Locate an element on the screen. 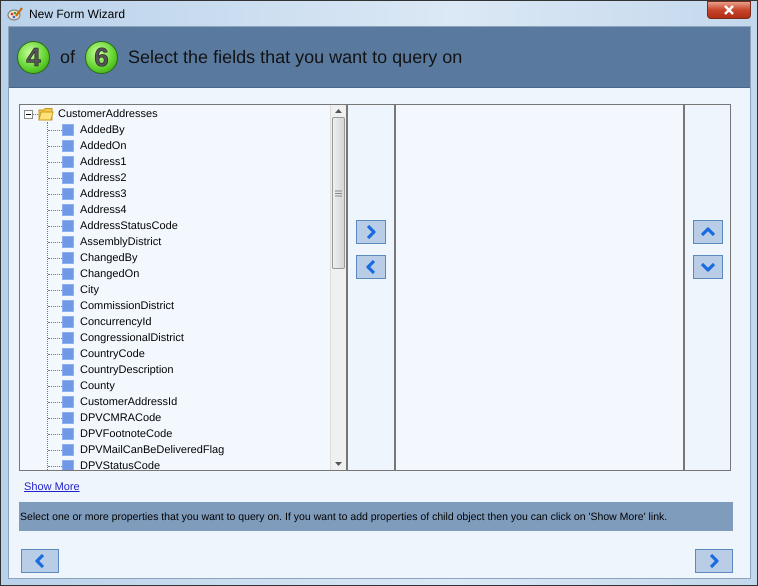 The width and height of the screenshot is (758, 586). tree-item: CustomerAddressId is located at coordinates (129, 402).